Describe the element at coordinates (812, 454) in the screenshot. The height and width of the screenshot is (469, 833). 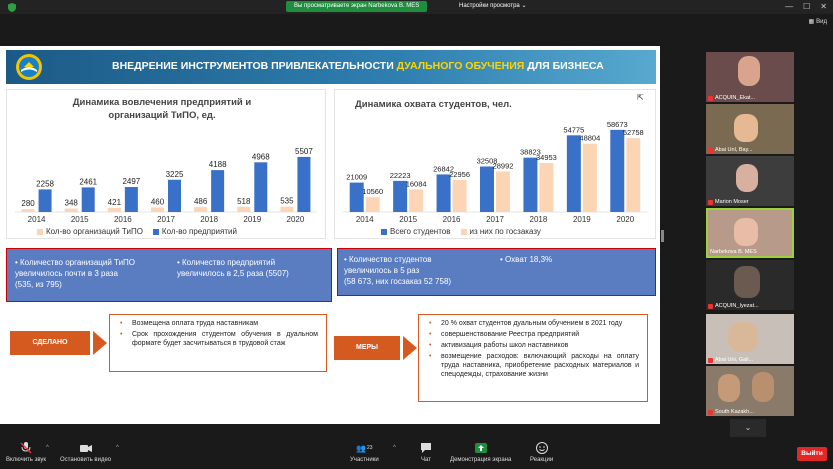
I see `leave-button: Выйти` at that location.